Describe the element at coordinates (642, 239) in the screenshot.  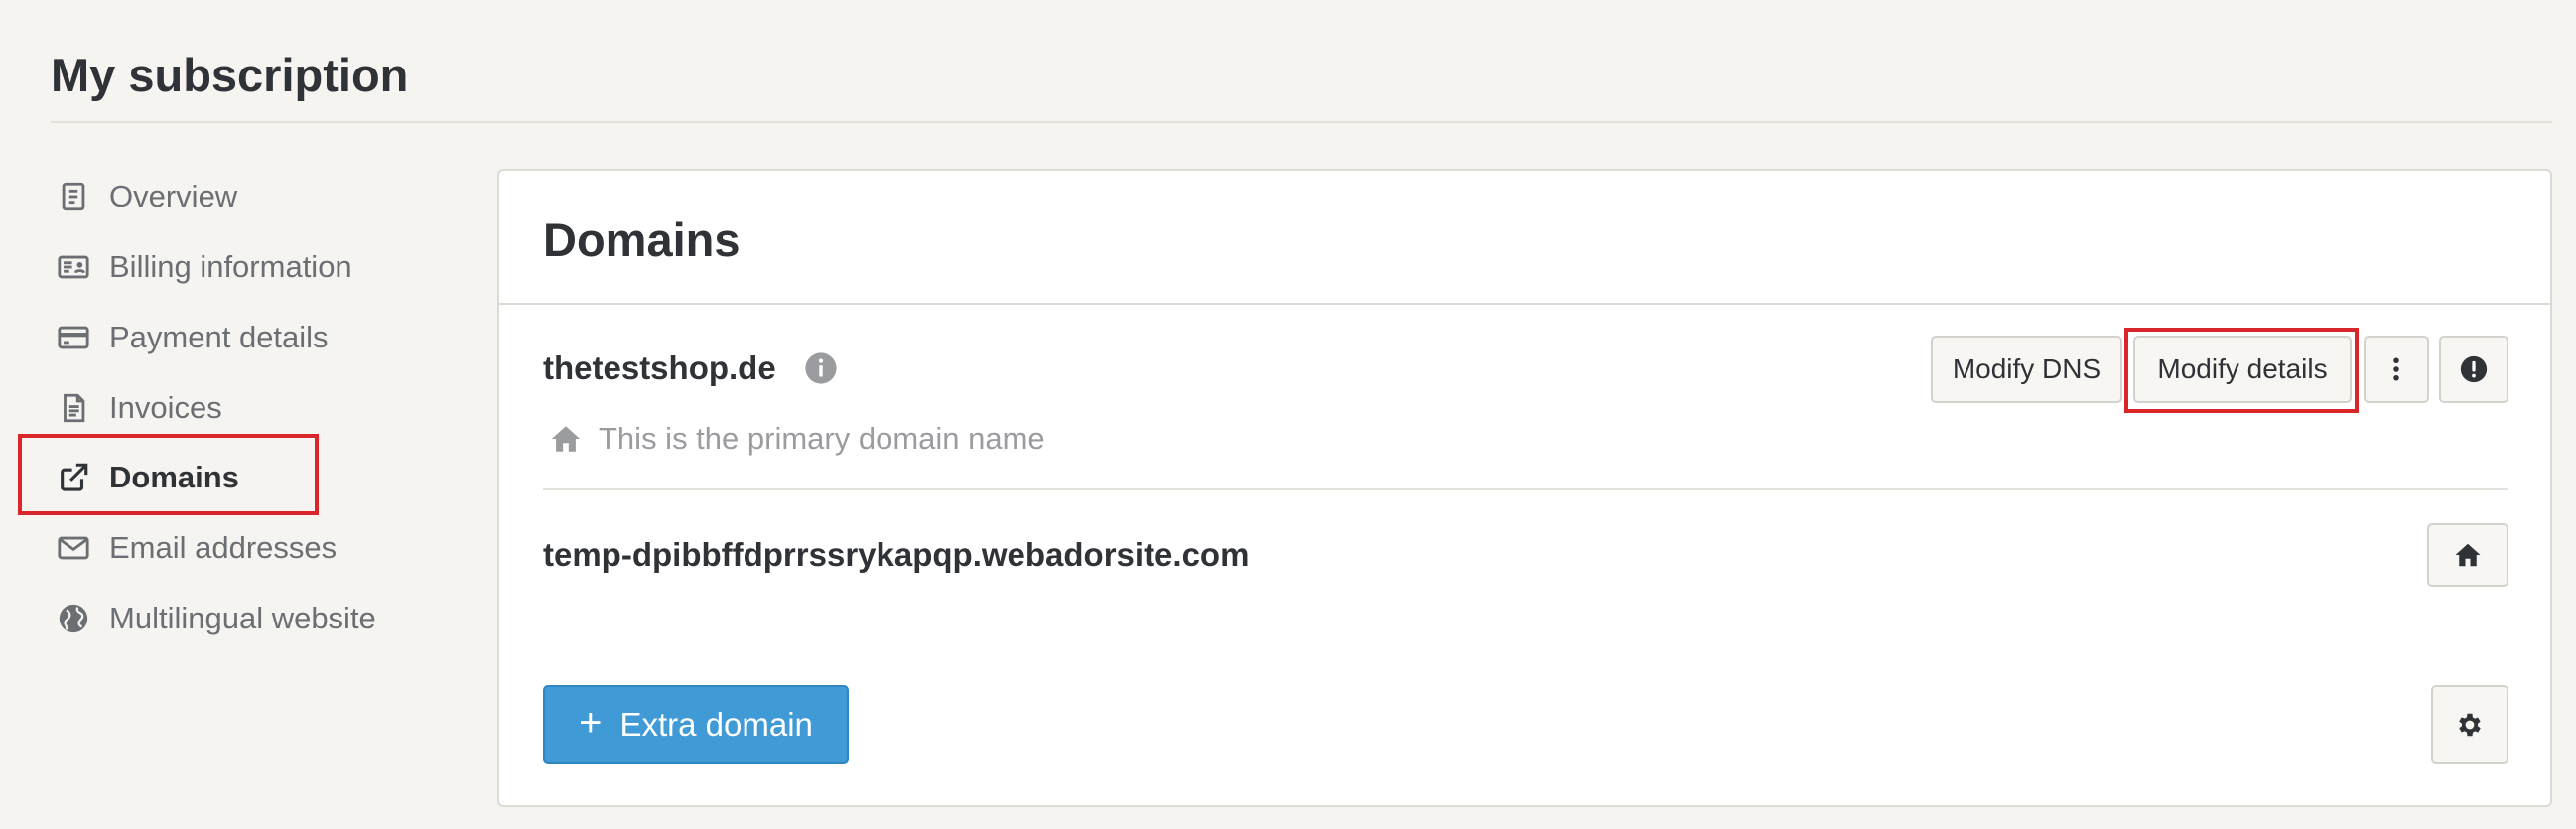
I see `card-title: Domains` at that location.